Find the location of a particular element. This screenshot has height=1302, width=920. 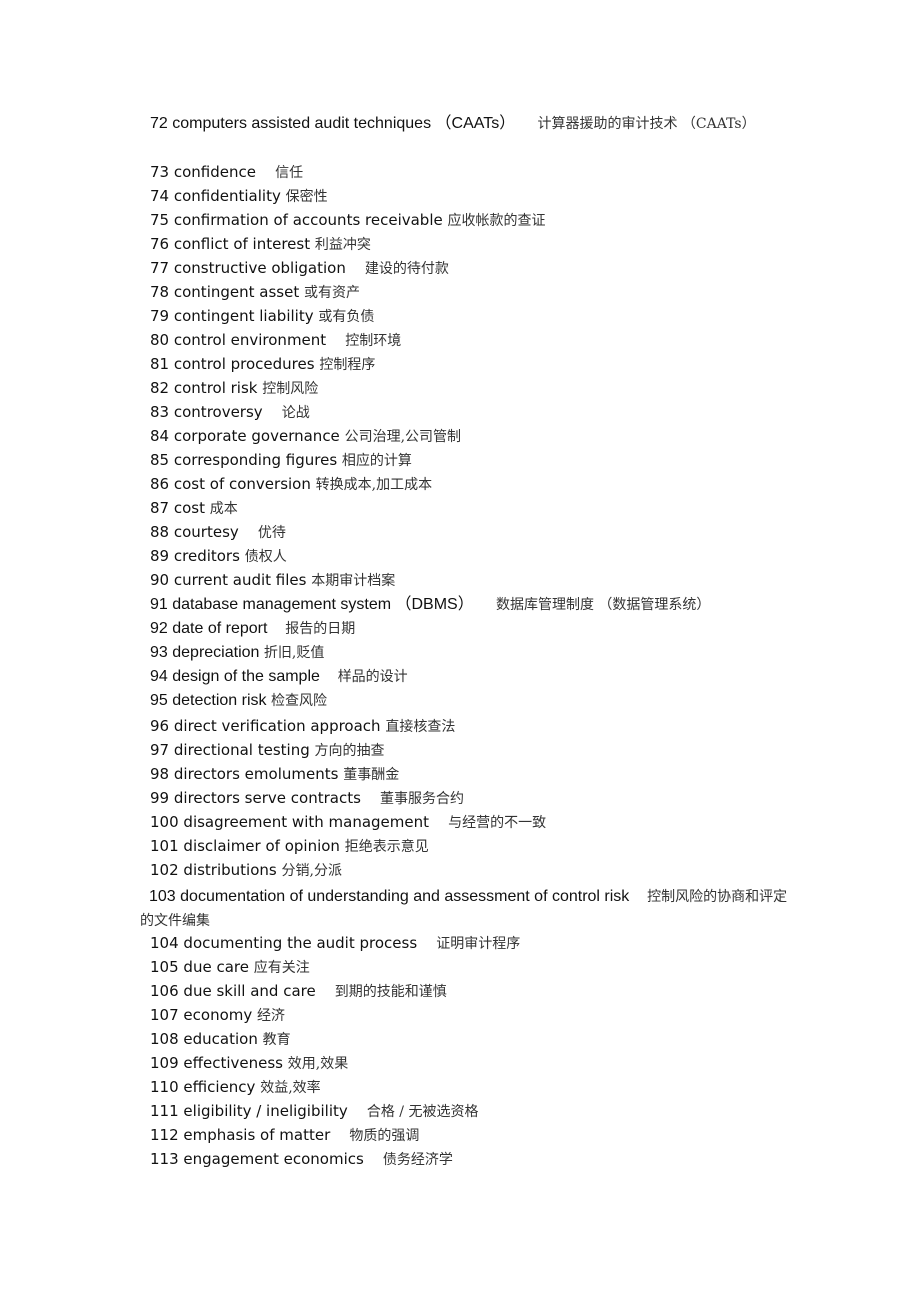

entry-term: corresponding figures is located at coordinates (255, 460).